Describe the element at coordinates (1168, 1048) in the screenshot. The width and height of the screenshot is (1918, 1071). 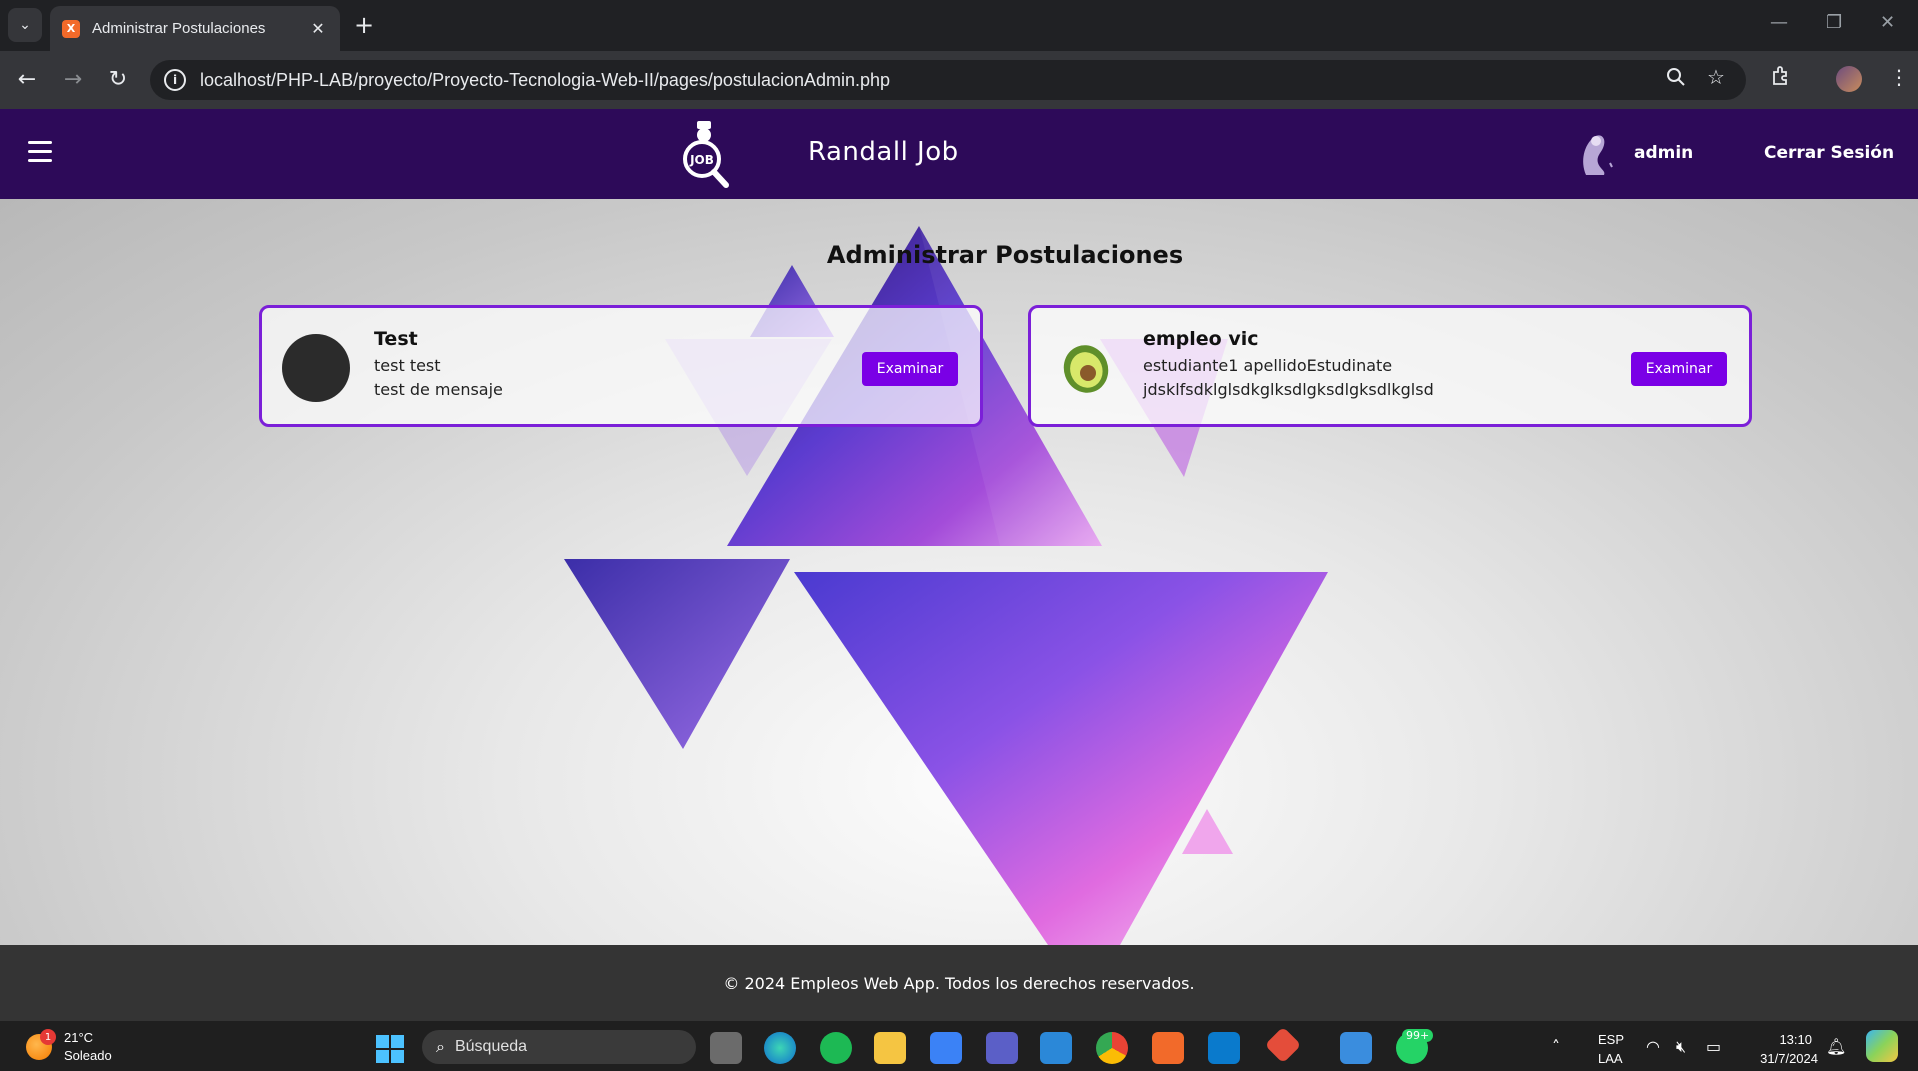
I see `xampp-icon` at that location.